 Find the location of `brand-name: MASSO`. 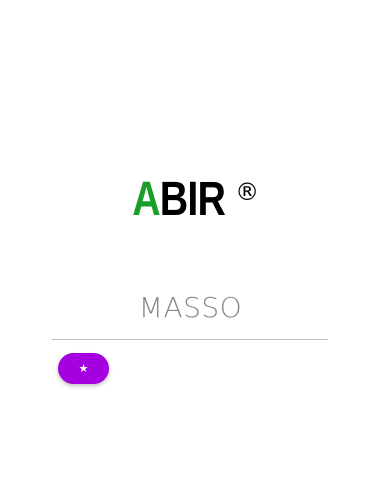

brand-name: MASSO is located at coordinates (190, 307).